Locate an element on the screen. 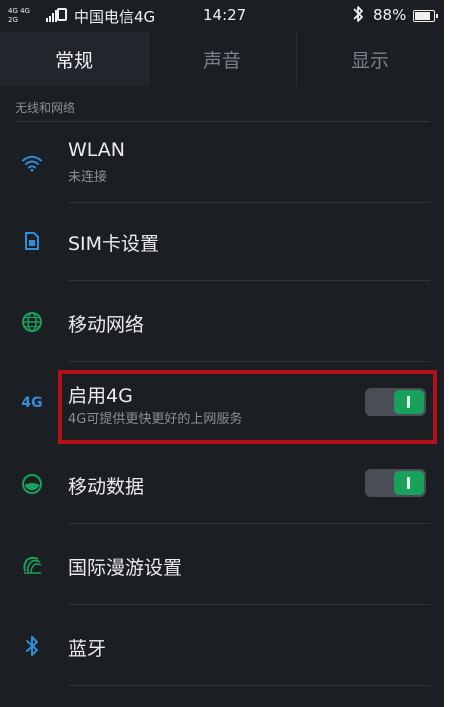 The height and width of the screenshot is (707, 449). bluetooth-status-icon is located at coordinates (358, 16).